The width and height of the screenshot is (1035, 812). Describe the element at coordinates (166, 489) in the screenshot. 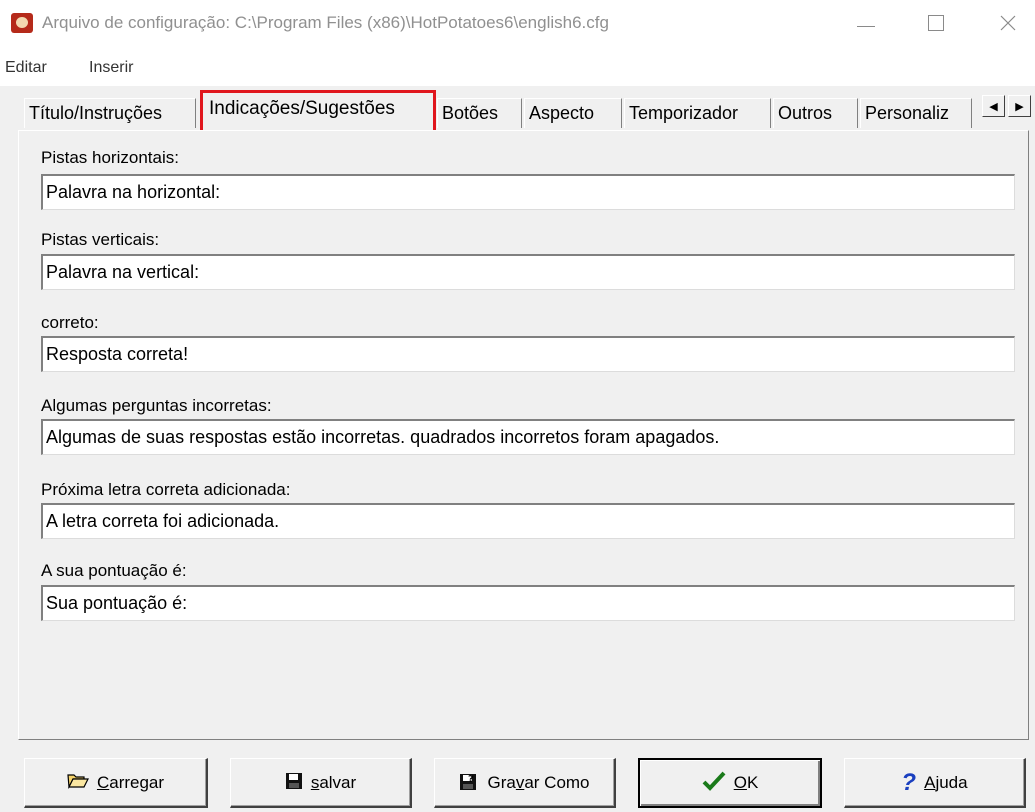

I see `label-proxima-letra: Próxima letra correta adicionada:` at that location.